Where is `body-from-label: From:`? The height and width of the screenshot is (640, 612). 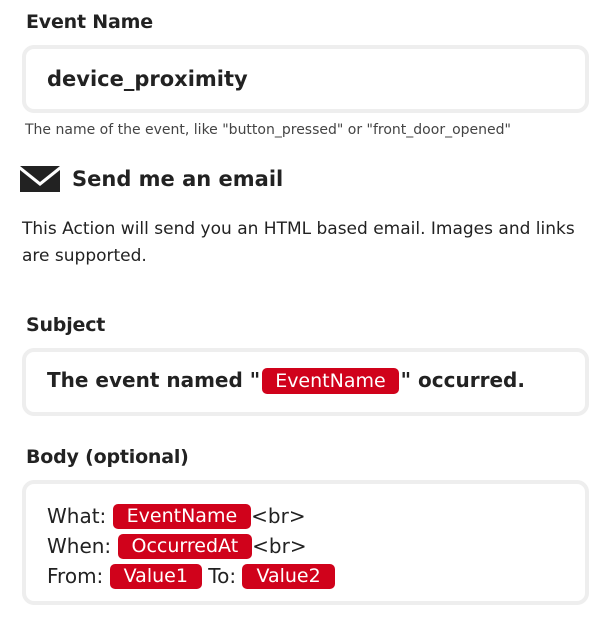
body-from-label: From: is located at coordinates (75, 576).